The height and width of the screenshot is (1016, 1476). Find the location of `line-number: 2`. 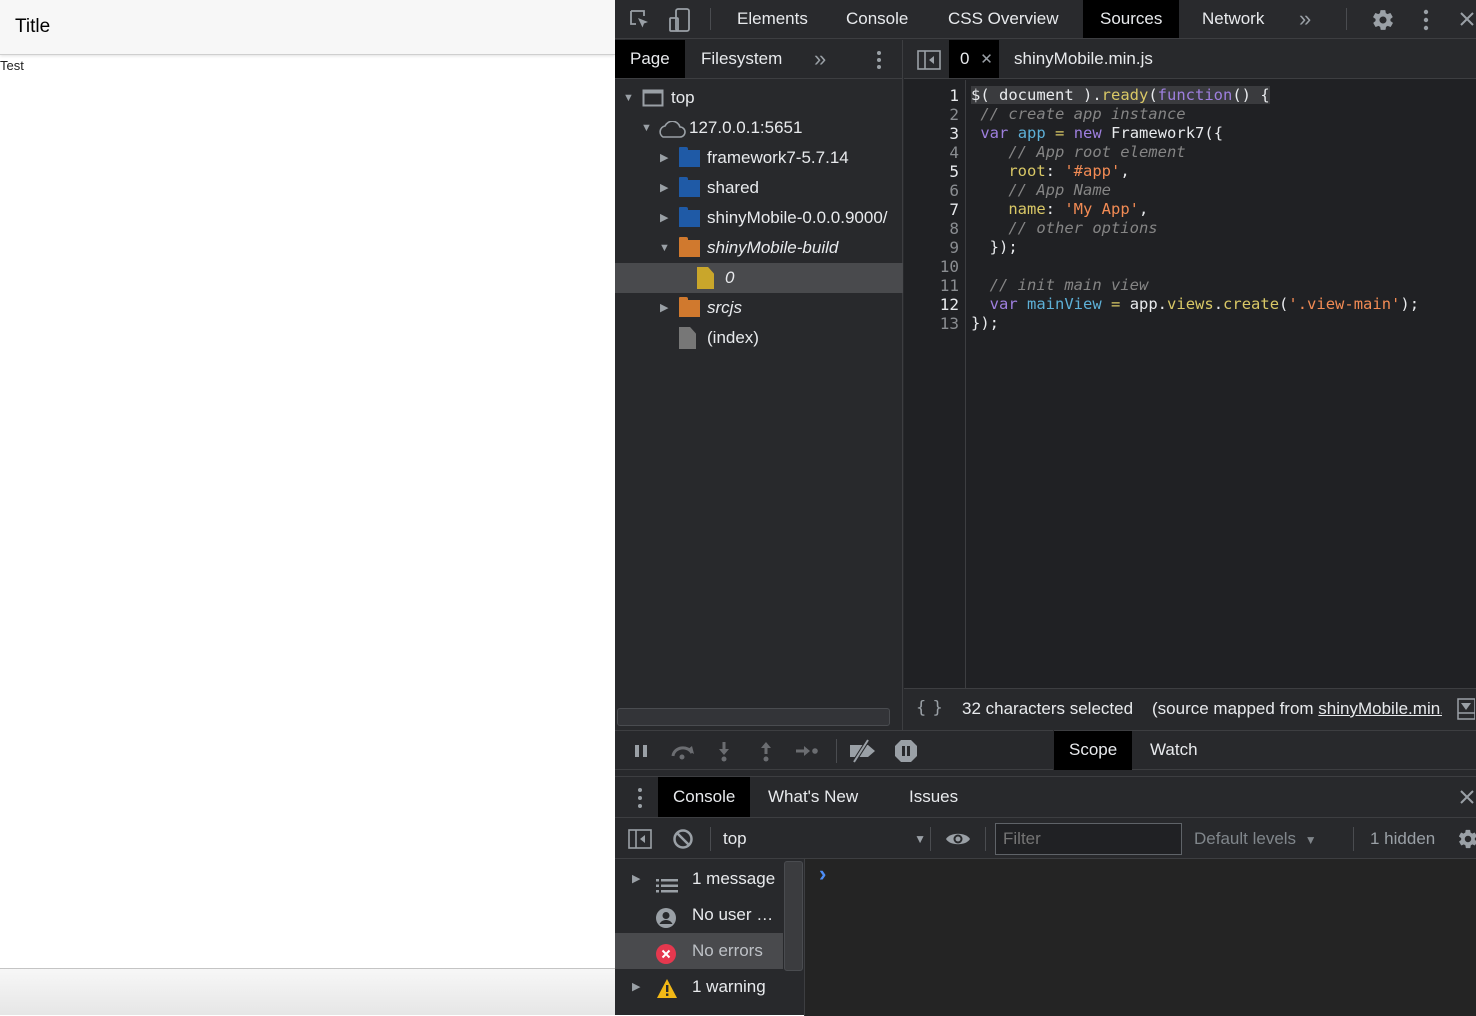

line-number: 2 is located at coordinates (954, 114).